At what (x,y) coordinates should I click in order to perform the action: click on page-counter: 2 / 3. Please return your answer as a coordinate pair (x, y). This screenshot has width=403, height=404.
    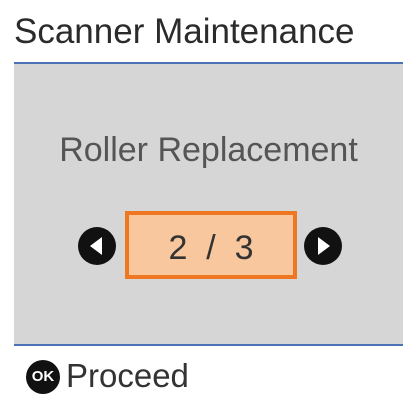
    Looking at the image, I should click on (211, 248).